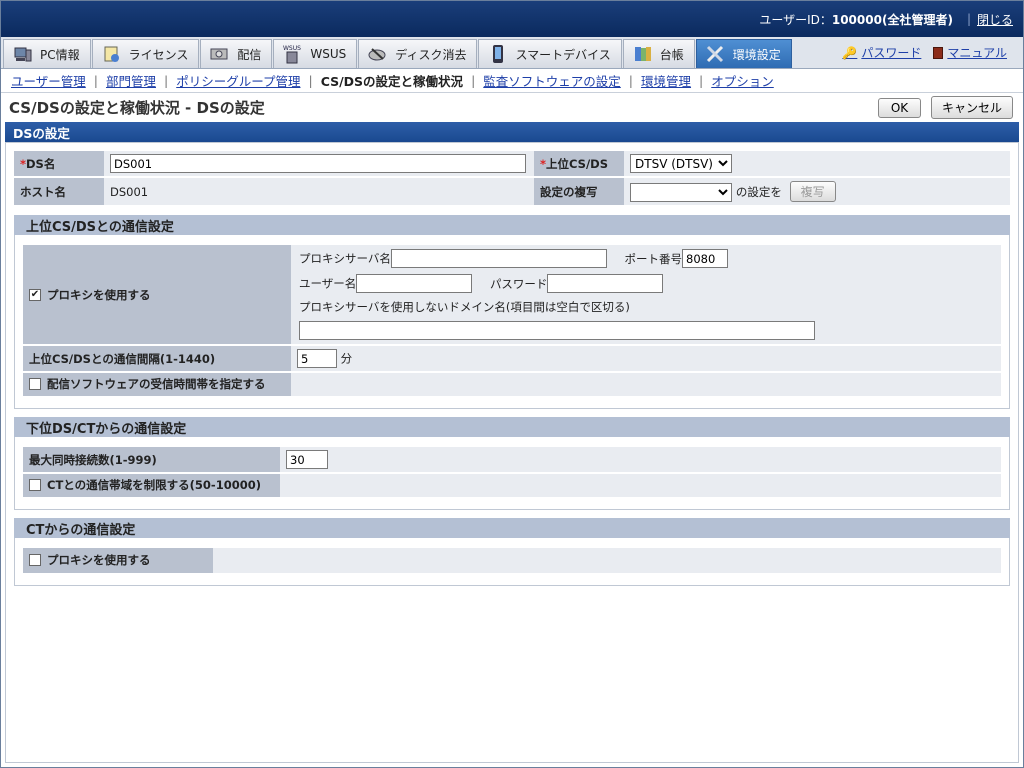 The image size is (1024, 768). I want to click on bandwidth-limit-checkbox: CTとの通信帯域を制限する(50-10000), so click(145, 485).